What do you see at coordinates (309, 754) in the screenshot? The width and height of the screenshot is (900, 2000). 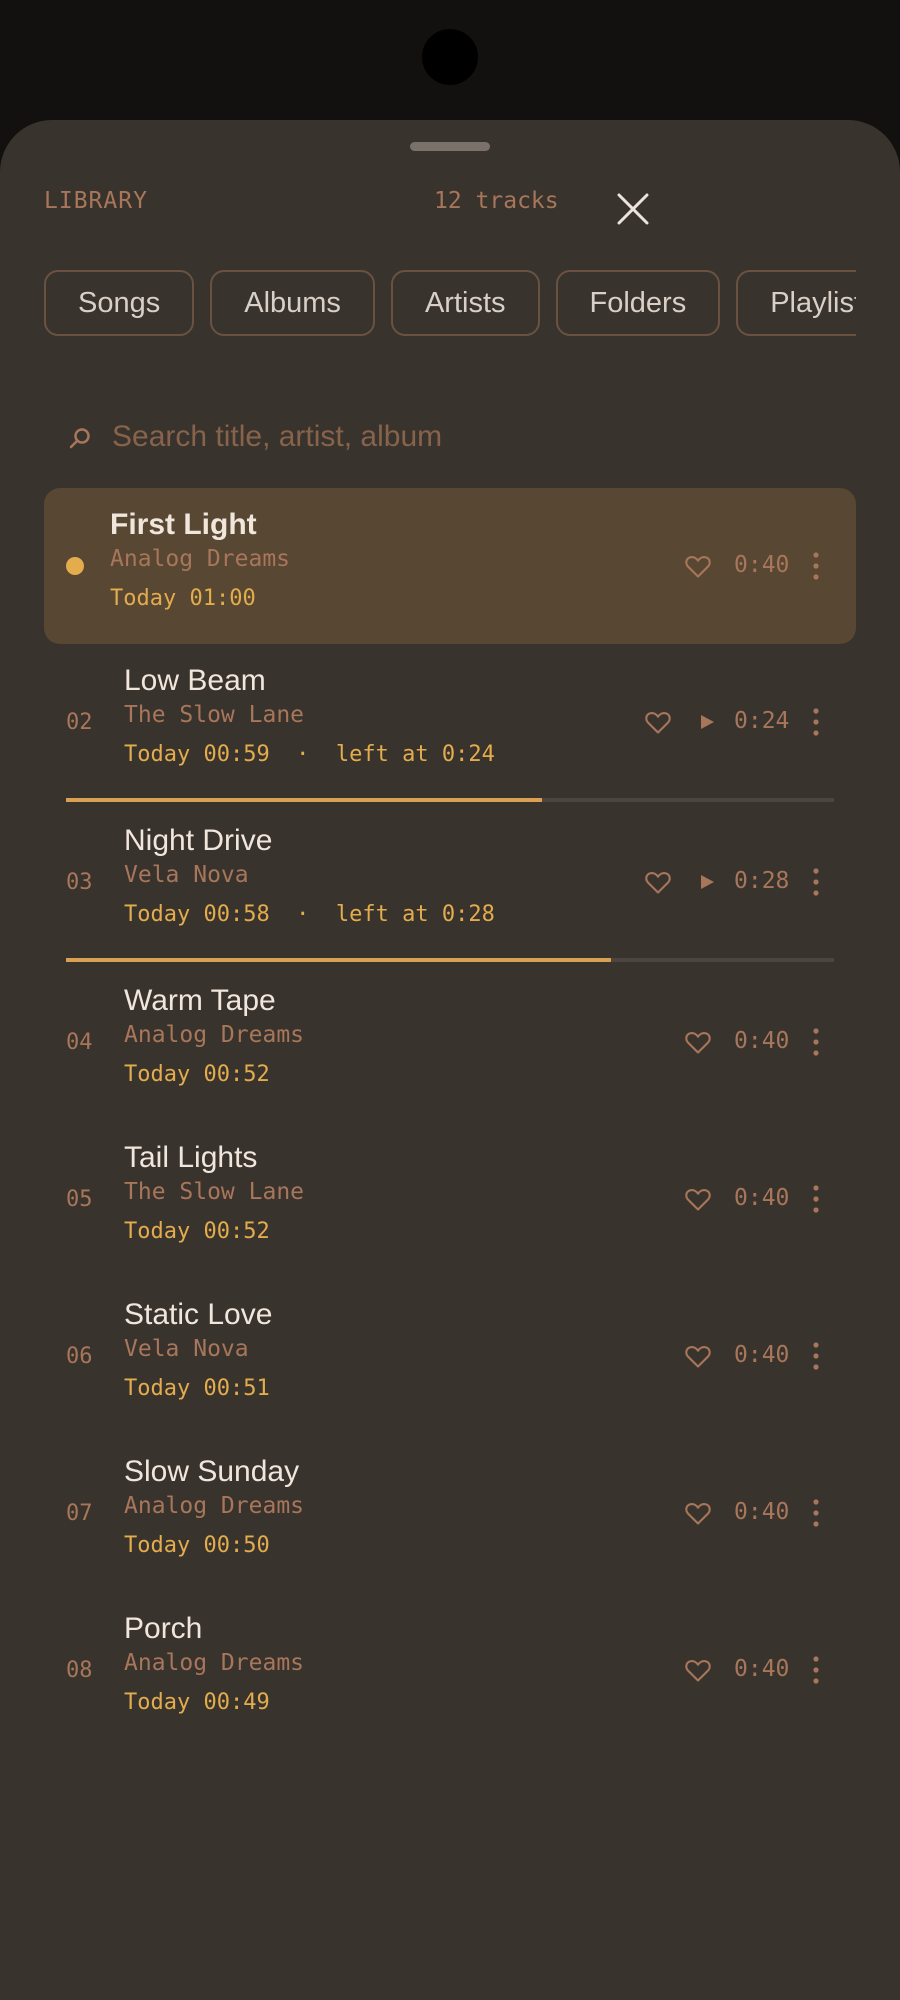 I see `track-meta: Today 00:59 · left at 0:24` at bounding box center [309, 754].